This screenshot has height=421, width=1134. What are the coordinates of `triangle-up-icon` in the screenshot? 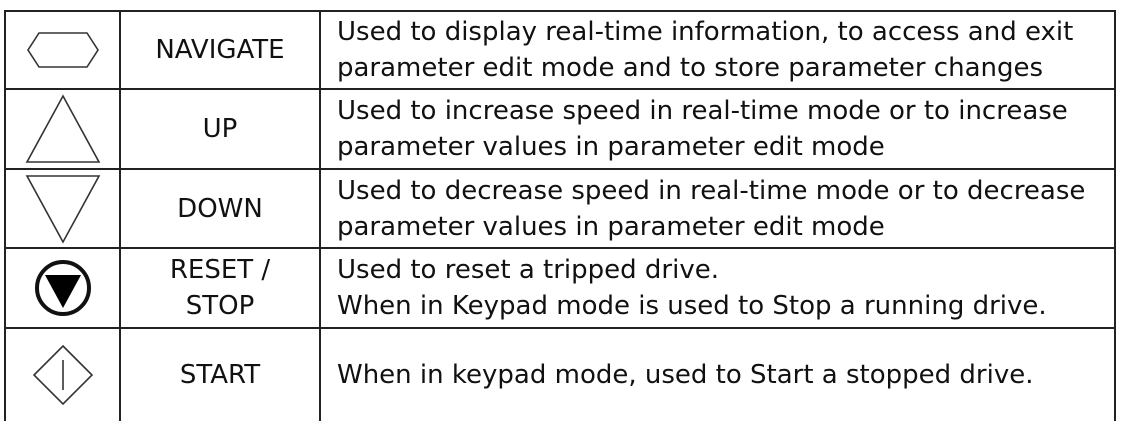 It's located at (62, 128).